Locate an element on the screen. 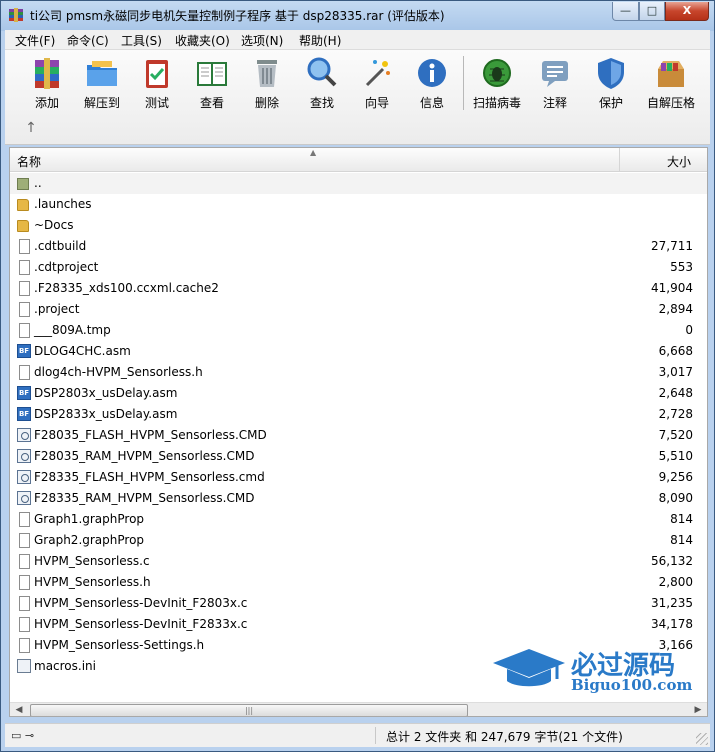  magnifier-icon is located at coordinates (322, 72).